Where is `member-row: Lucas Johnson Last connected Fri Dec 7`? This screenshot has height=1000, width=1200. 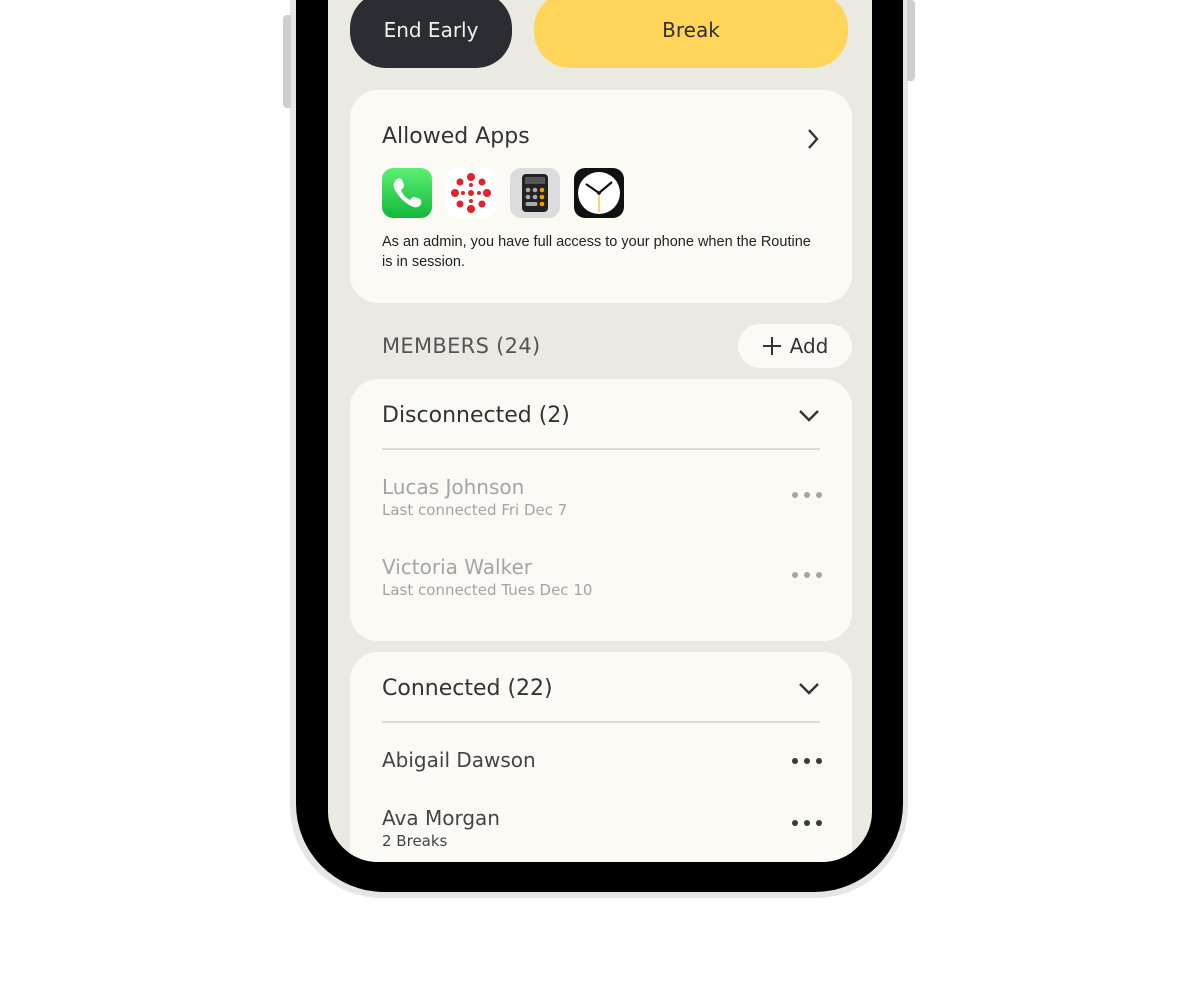 member-row: Lucas Johnson Last connected Fri Dec 7 is located at coordinates (602, 497).